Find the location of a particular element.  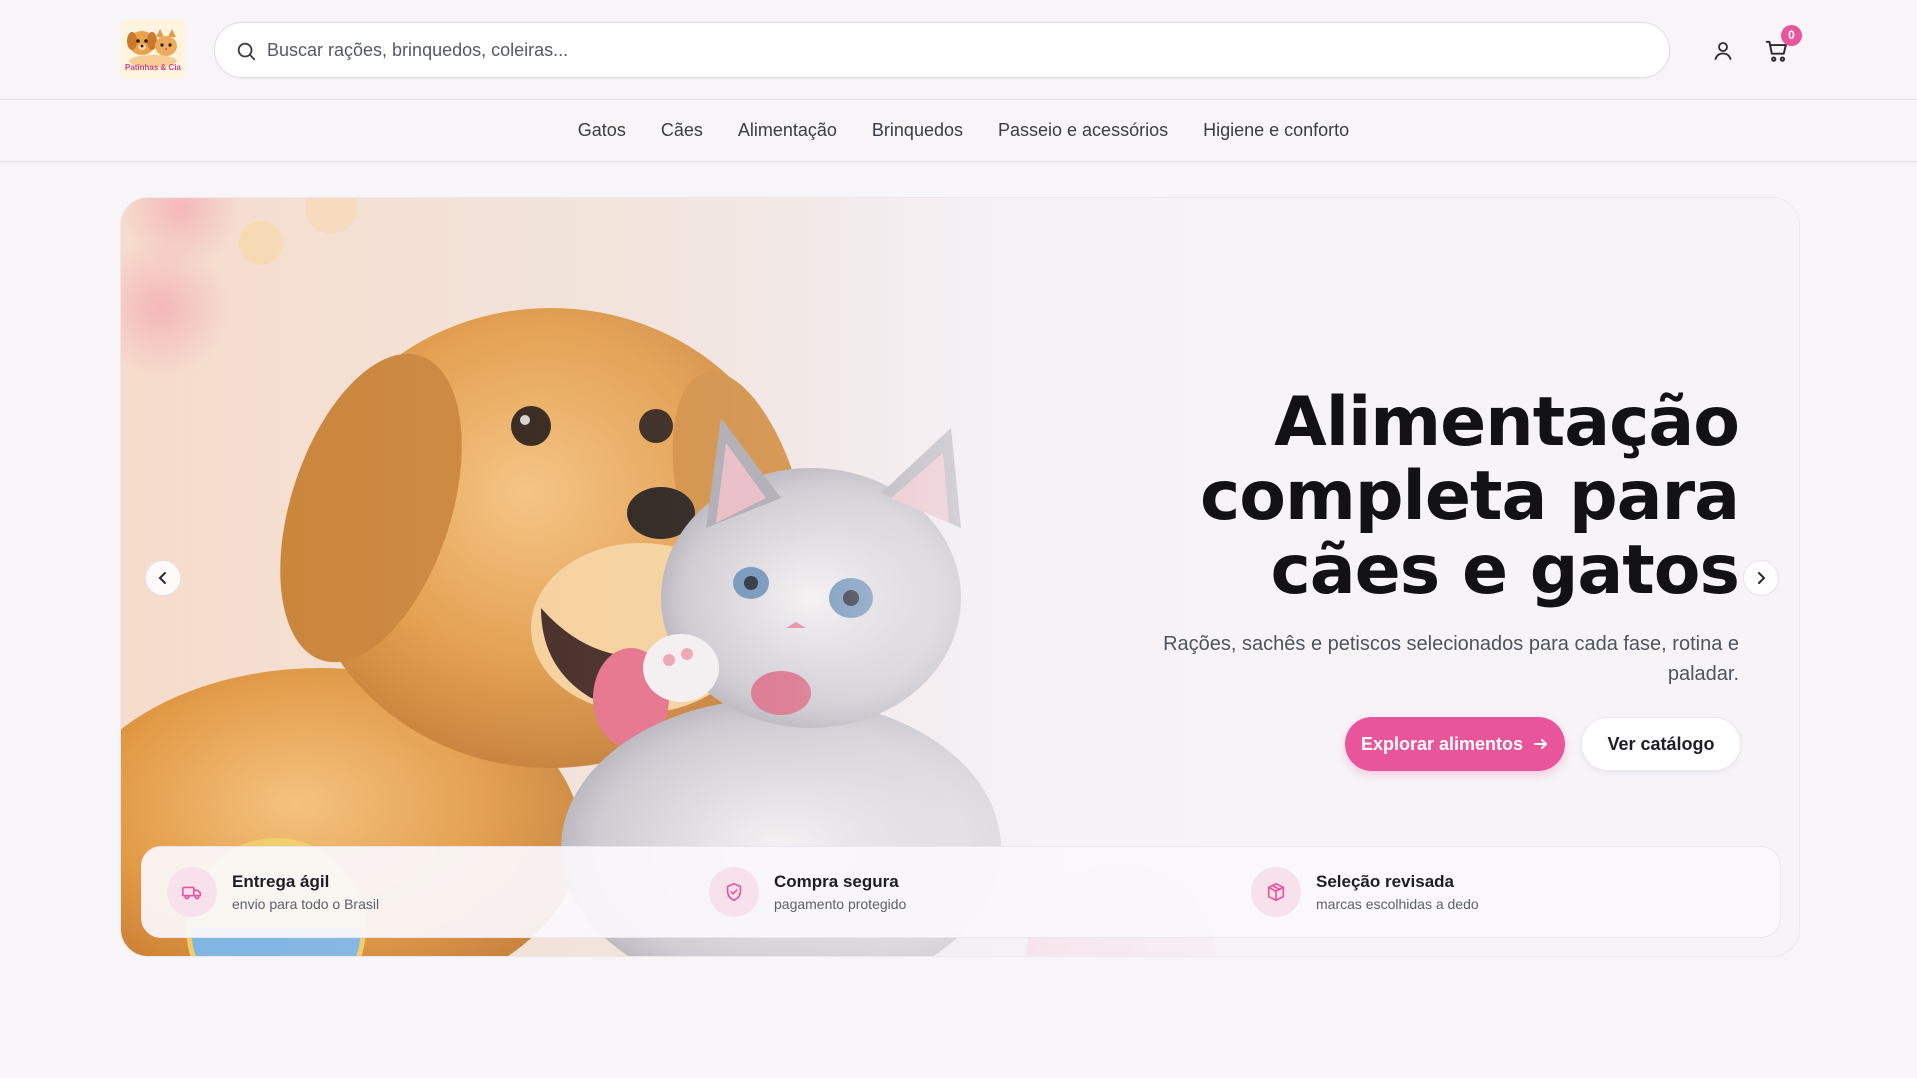

site-header: Patinhas & Cia 0 is located at coordinates (958, 50).